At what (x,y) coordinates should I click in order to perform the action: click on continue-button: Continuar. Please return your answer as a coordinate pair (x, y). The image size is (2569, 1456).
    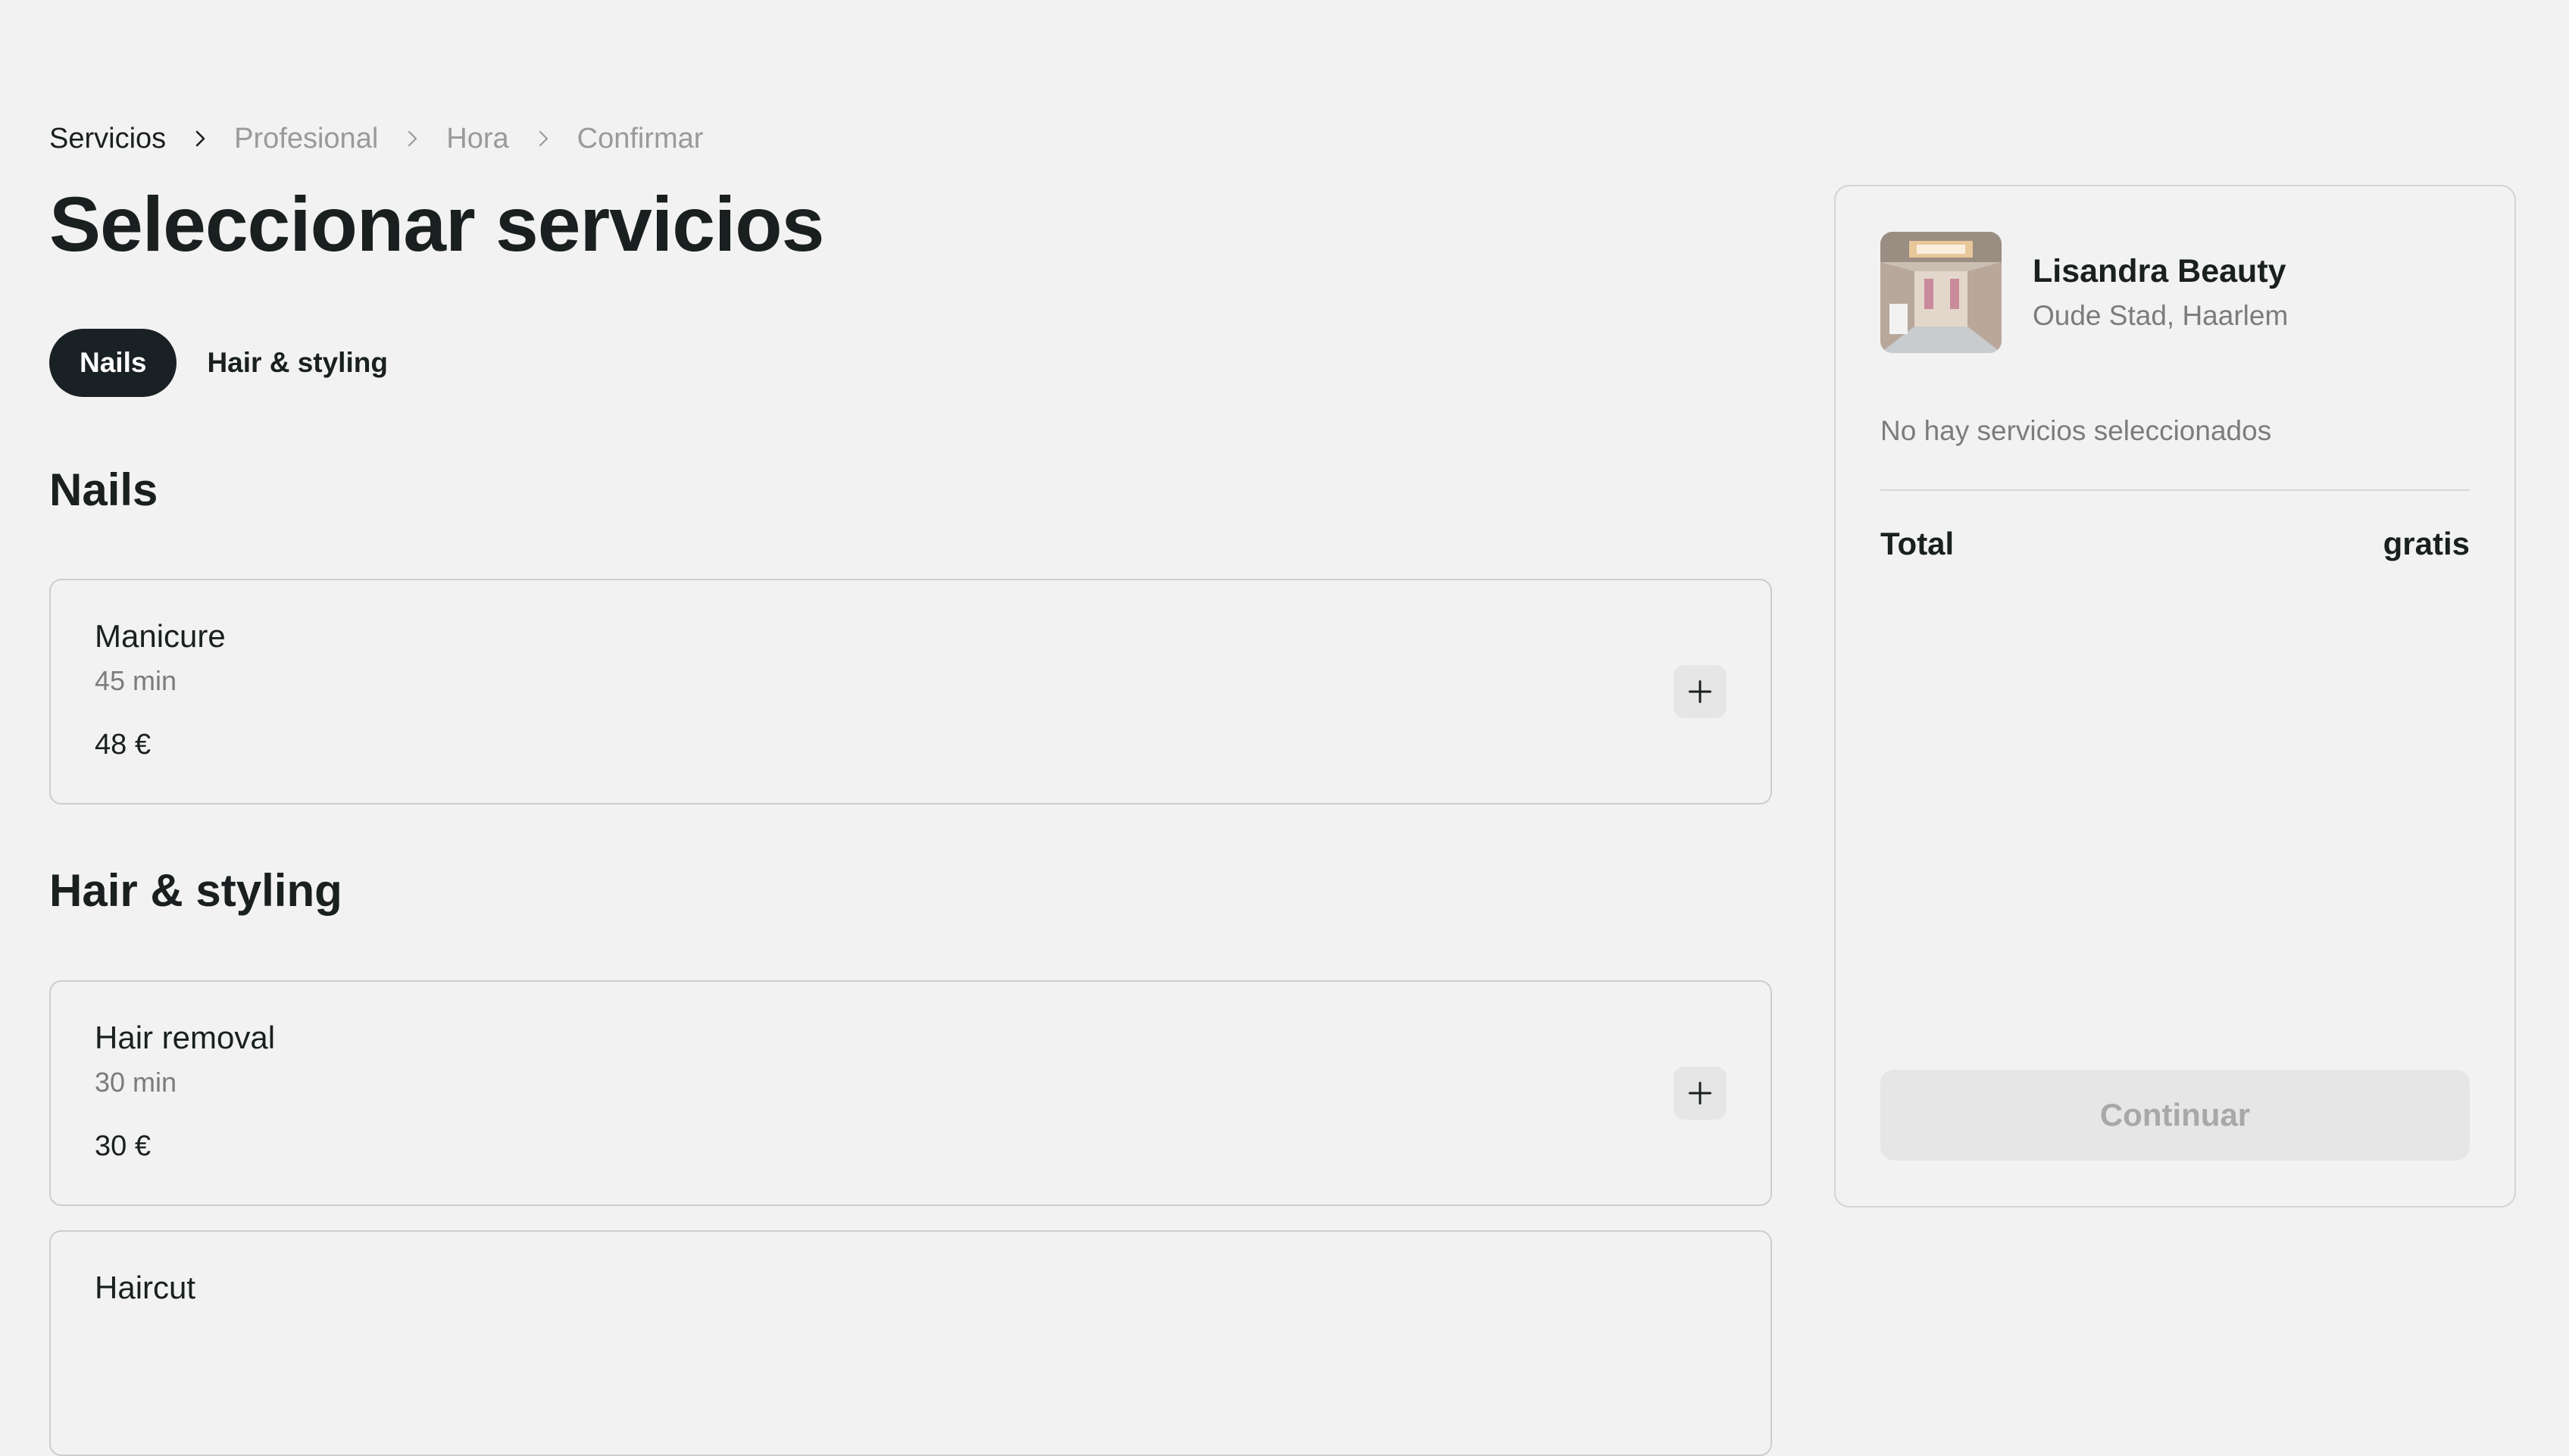
    Looking at the image, I should click on (2175, 1115).